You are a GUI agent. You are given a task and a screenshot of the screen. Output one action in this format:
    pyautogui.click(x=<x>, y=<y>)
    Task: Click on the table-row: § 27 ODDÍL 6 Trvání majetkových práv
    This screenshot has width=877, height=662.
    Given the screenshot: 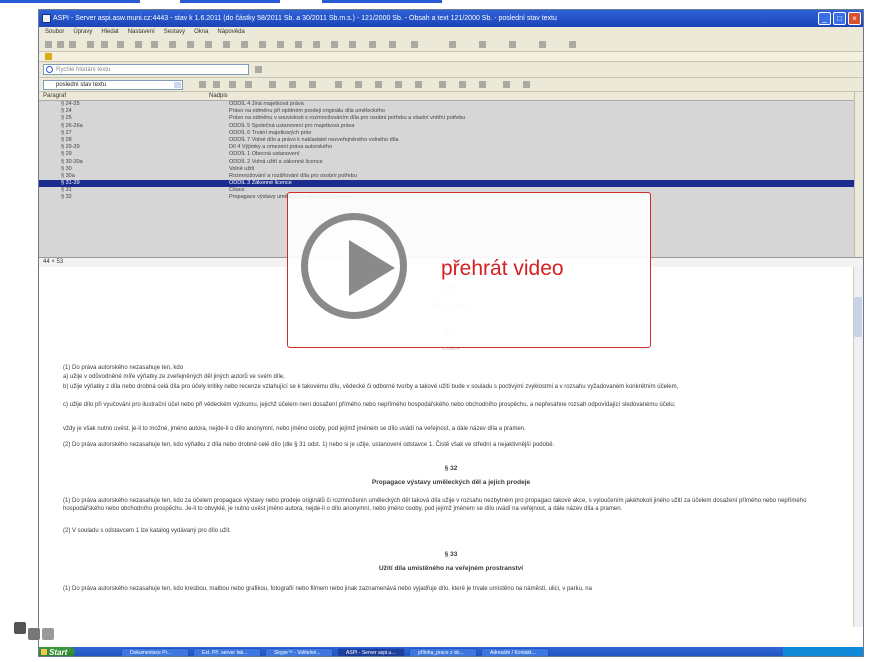 What is the action you would take?
    pyautogui.click(x=451, y=133)
    